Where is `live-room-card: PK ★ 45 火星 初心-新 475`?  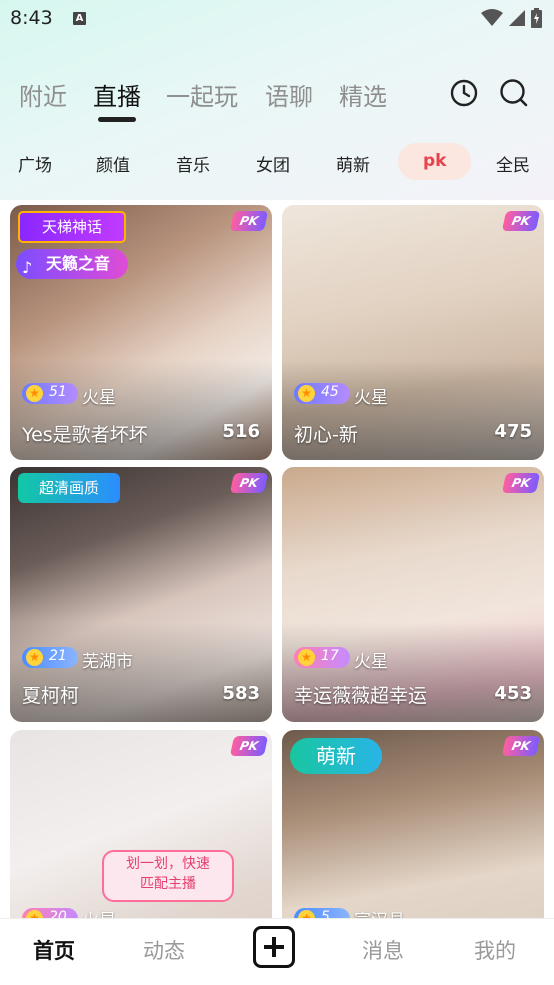 live-room-card: PK ★ 45 火星 初心-新 475 is located at coordinates (413, 332).